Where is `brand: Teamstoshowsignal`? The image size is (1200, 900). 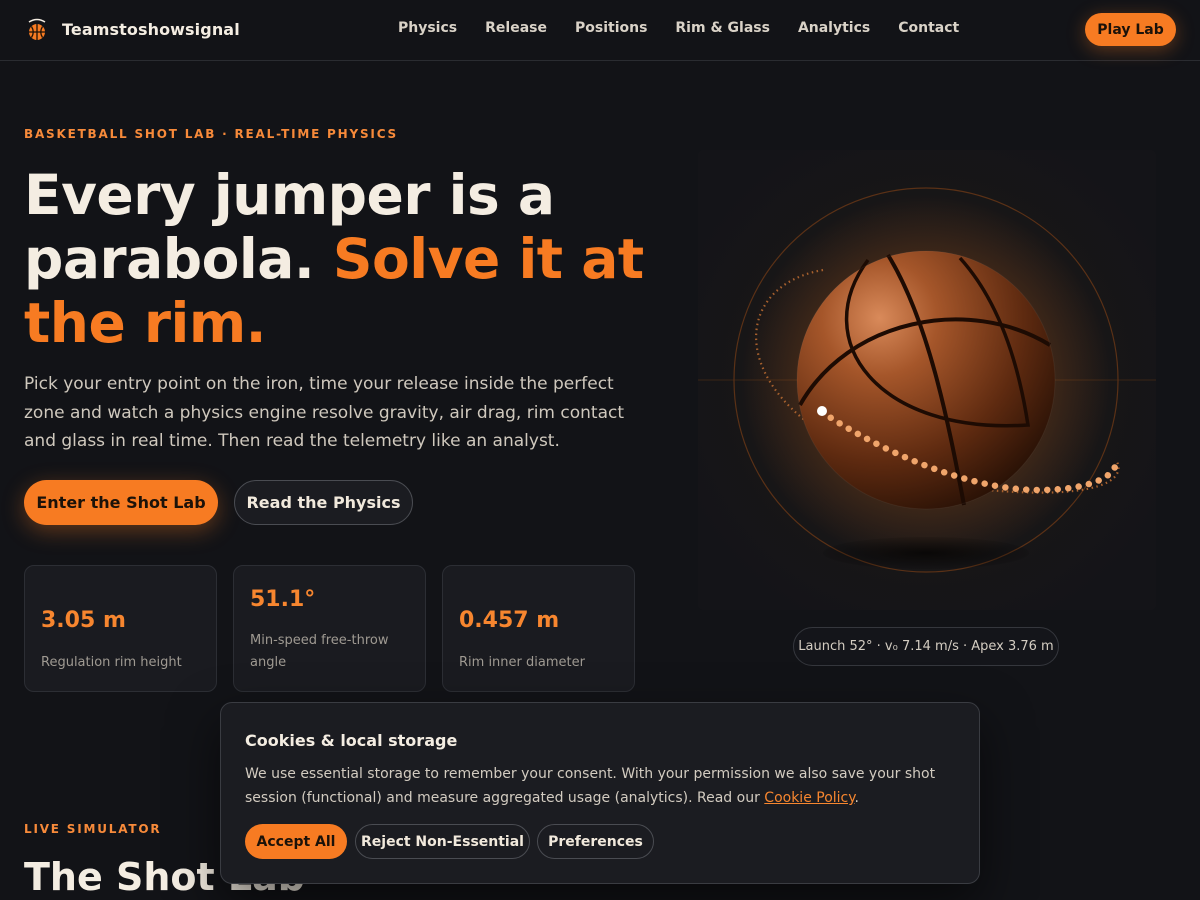 brand: Teamstoshowsignal is located at coordinates (133, 29).